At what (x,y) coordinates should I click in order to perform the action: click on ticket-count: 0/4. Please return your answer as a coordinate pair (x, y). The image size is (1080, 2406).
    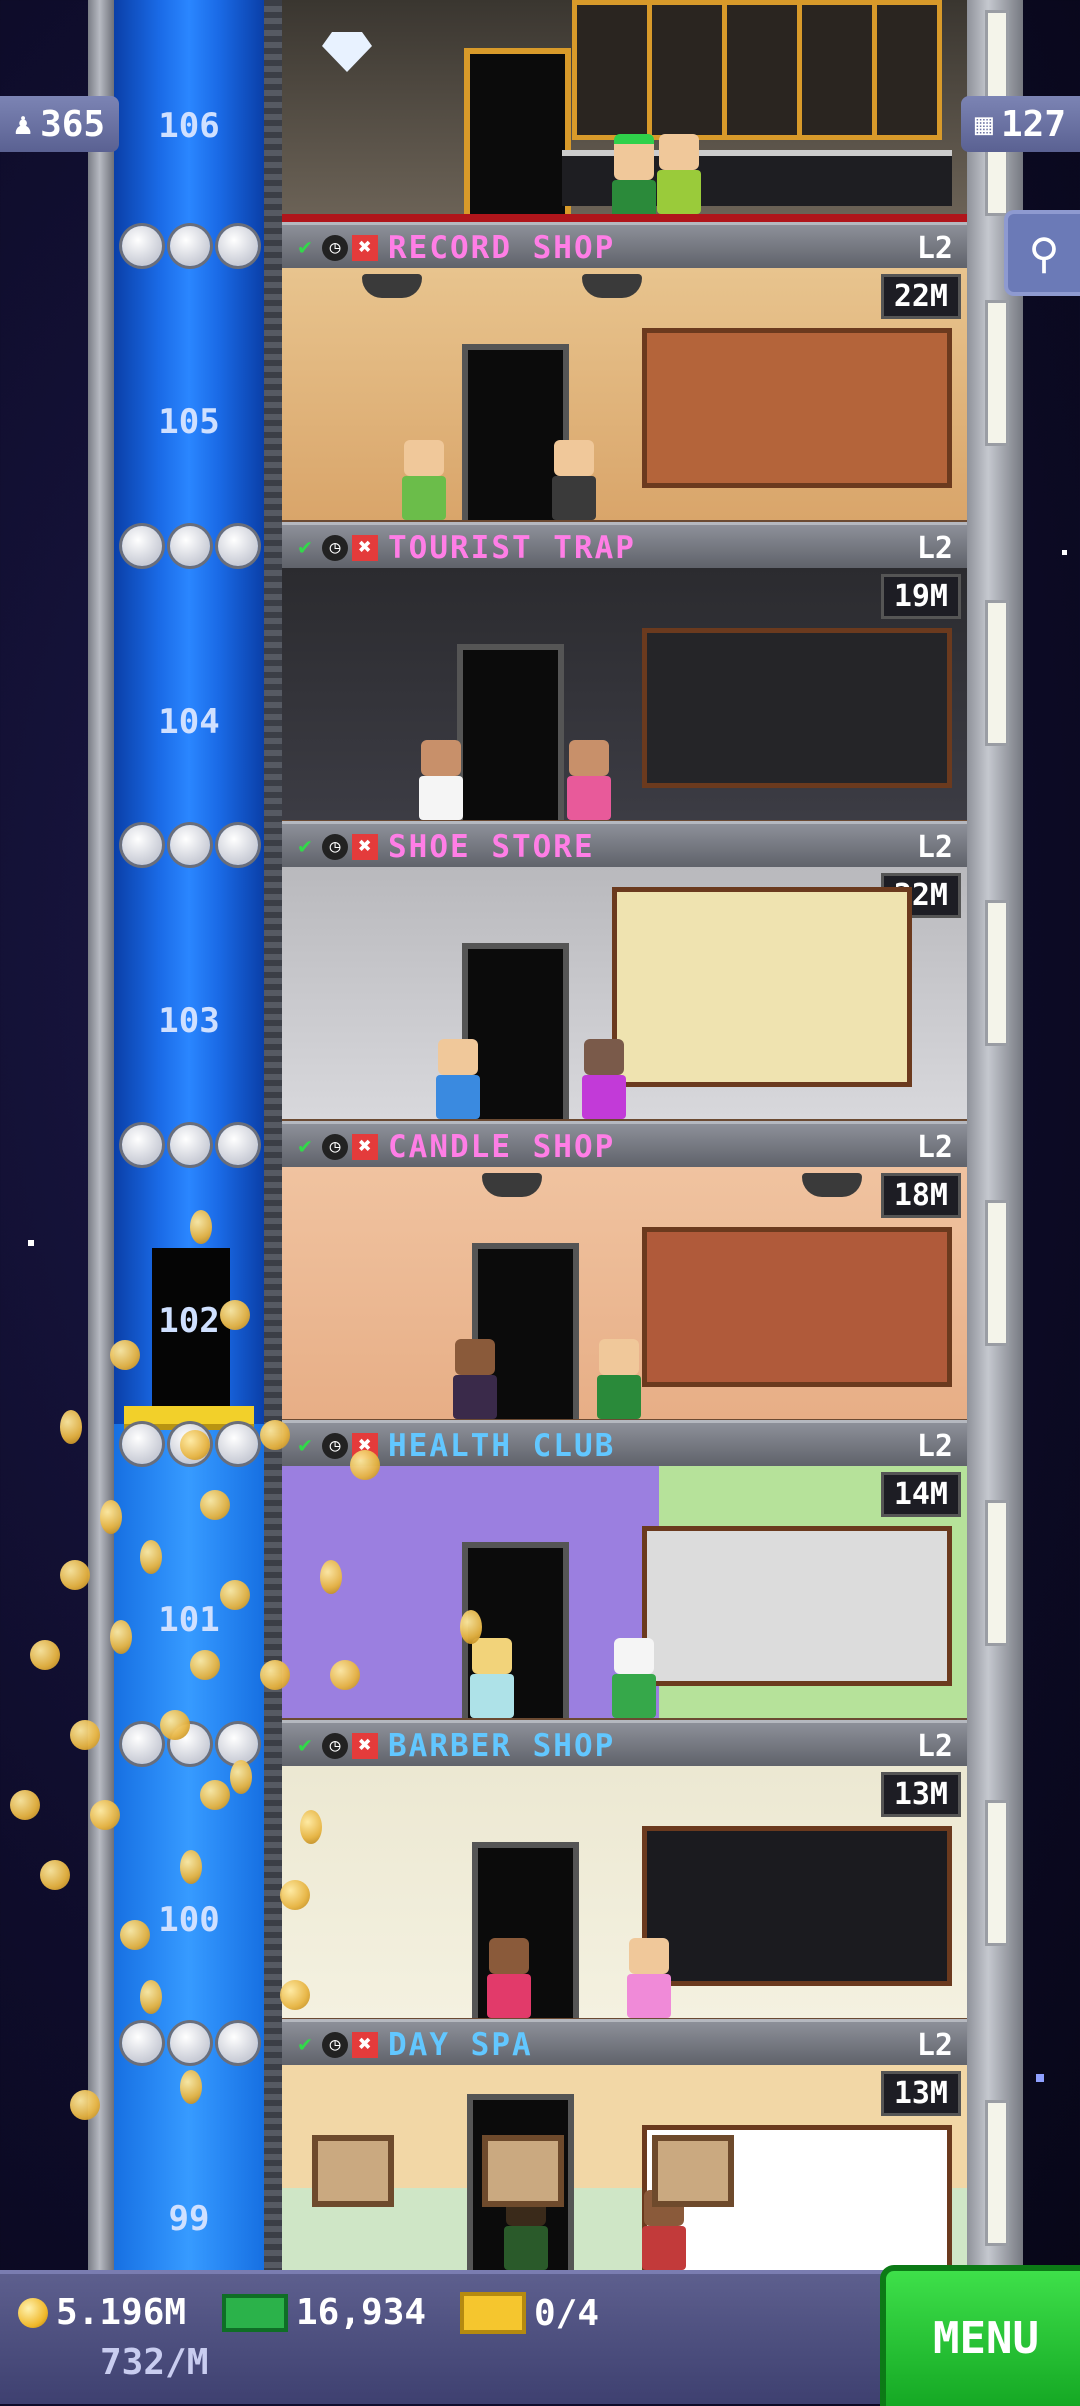
    Looking at the image, I should click on (529, 2313).